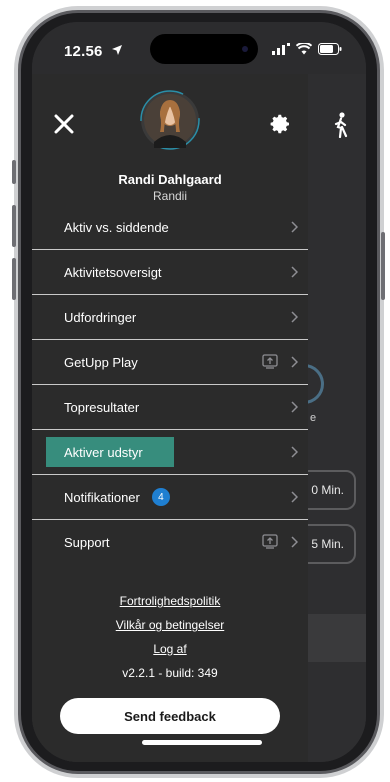  What do you see at coordinates (304, 49) in the screenshot?
I see `wifi-icon` at bounding box center [304, 49].